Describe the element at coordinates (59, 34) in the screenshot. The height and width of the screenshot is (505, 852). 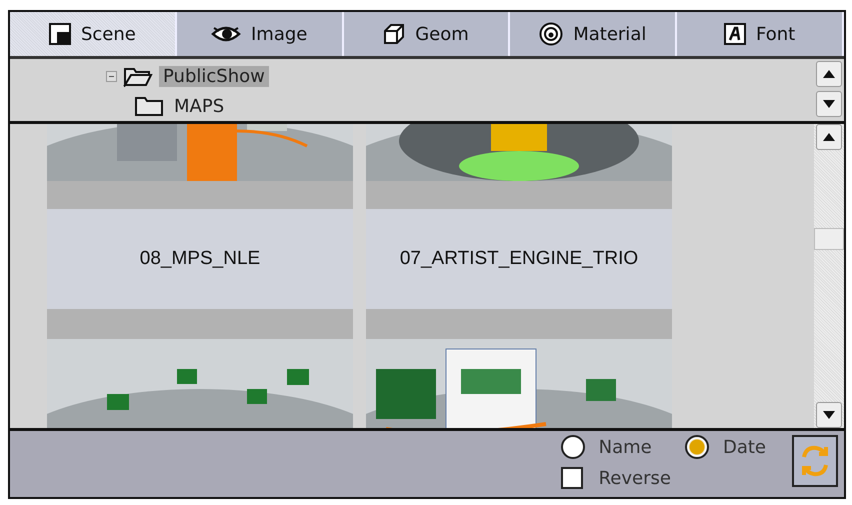
I see `scene-icon` at that location.